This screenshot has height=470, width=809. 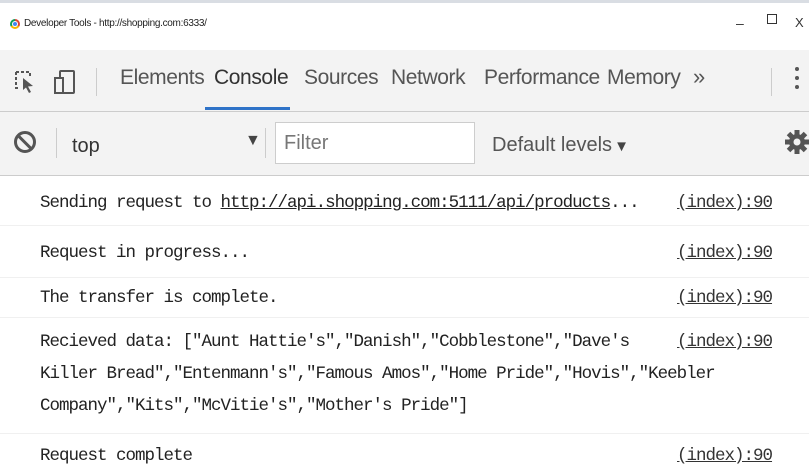 What do you see at coordinates (796, 142) in the screenshot?
I see `gear-icon` at bounding box center [796, 142].